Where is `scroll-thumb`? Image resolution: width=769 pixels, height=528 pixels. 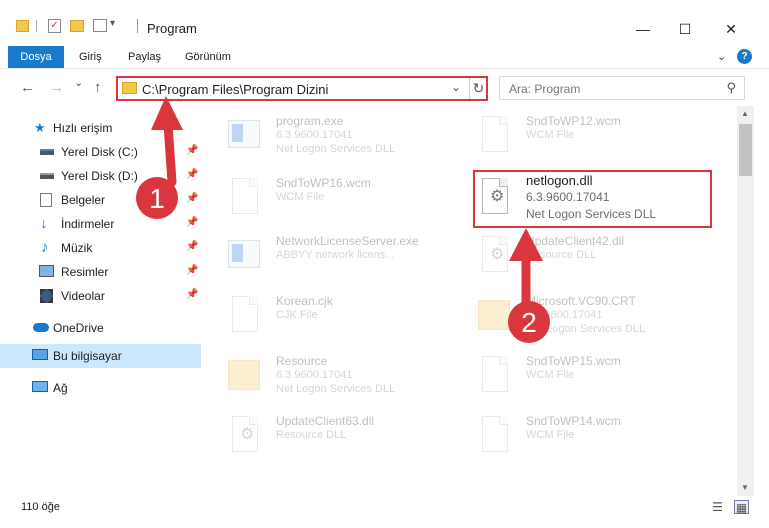 scroll-thumb is located at coordinates (745, 150).